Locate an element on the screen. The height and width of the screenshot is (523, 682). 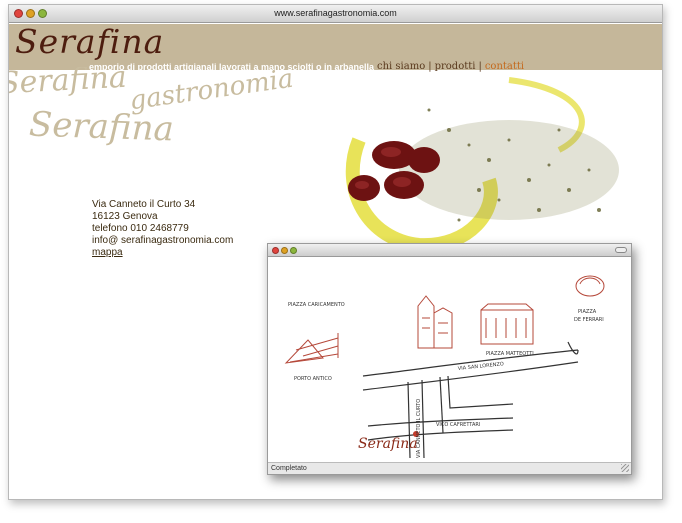
map-logo: Serafina is located at coordinates (388, 444).